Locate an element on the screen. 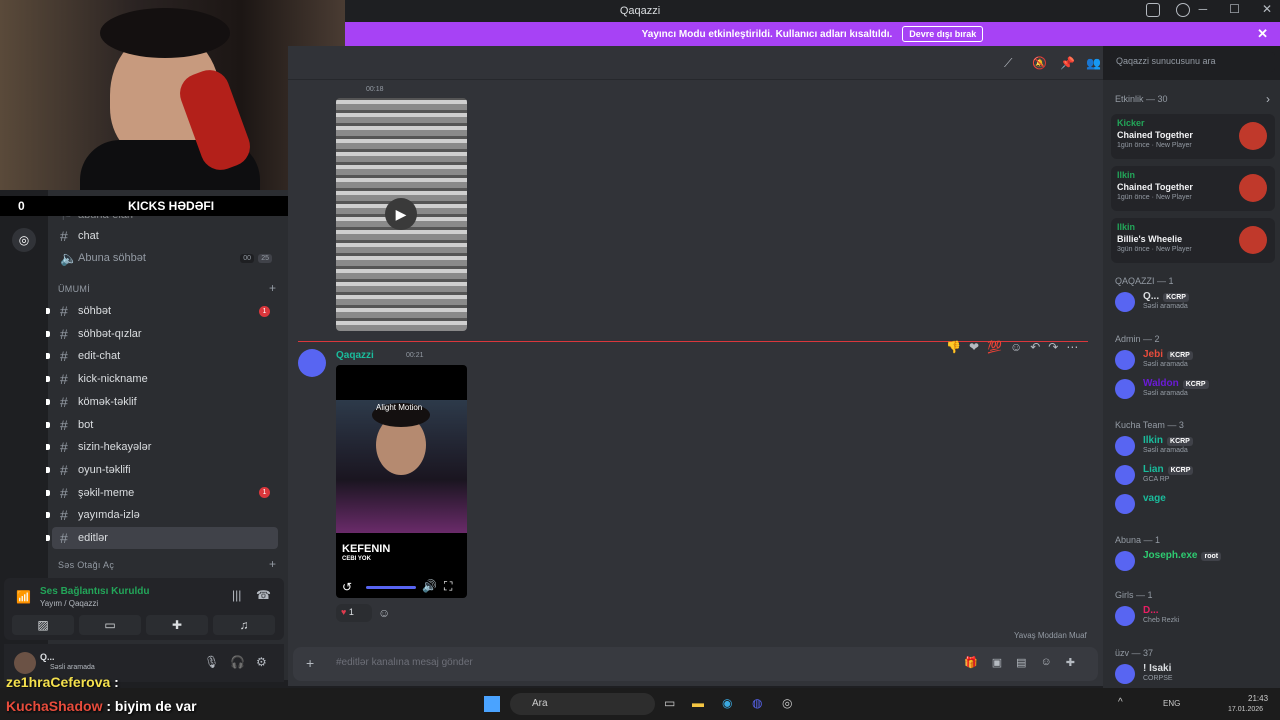  more-icon: ⋯ is located at coordinates (1072, 347).